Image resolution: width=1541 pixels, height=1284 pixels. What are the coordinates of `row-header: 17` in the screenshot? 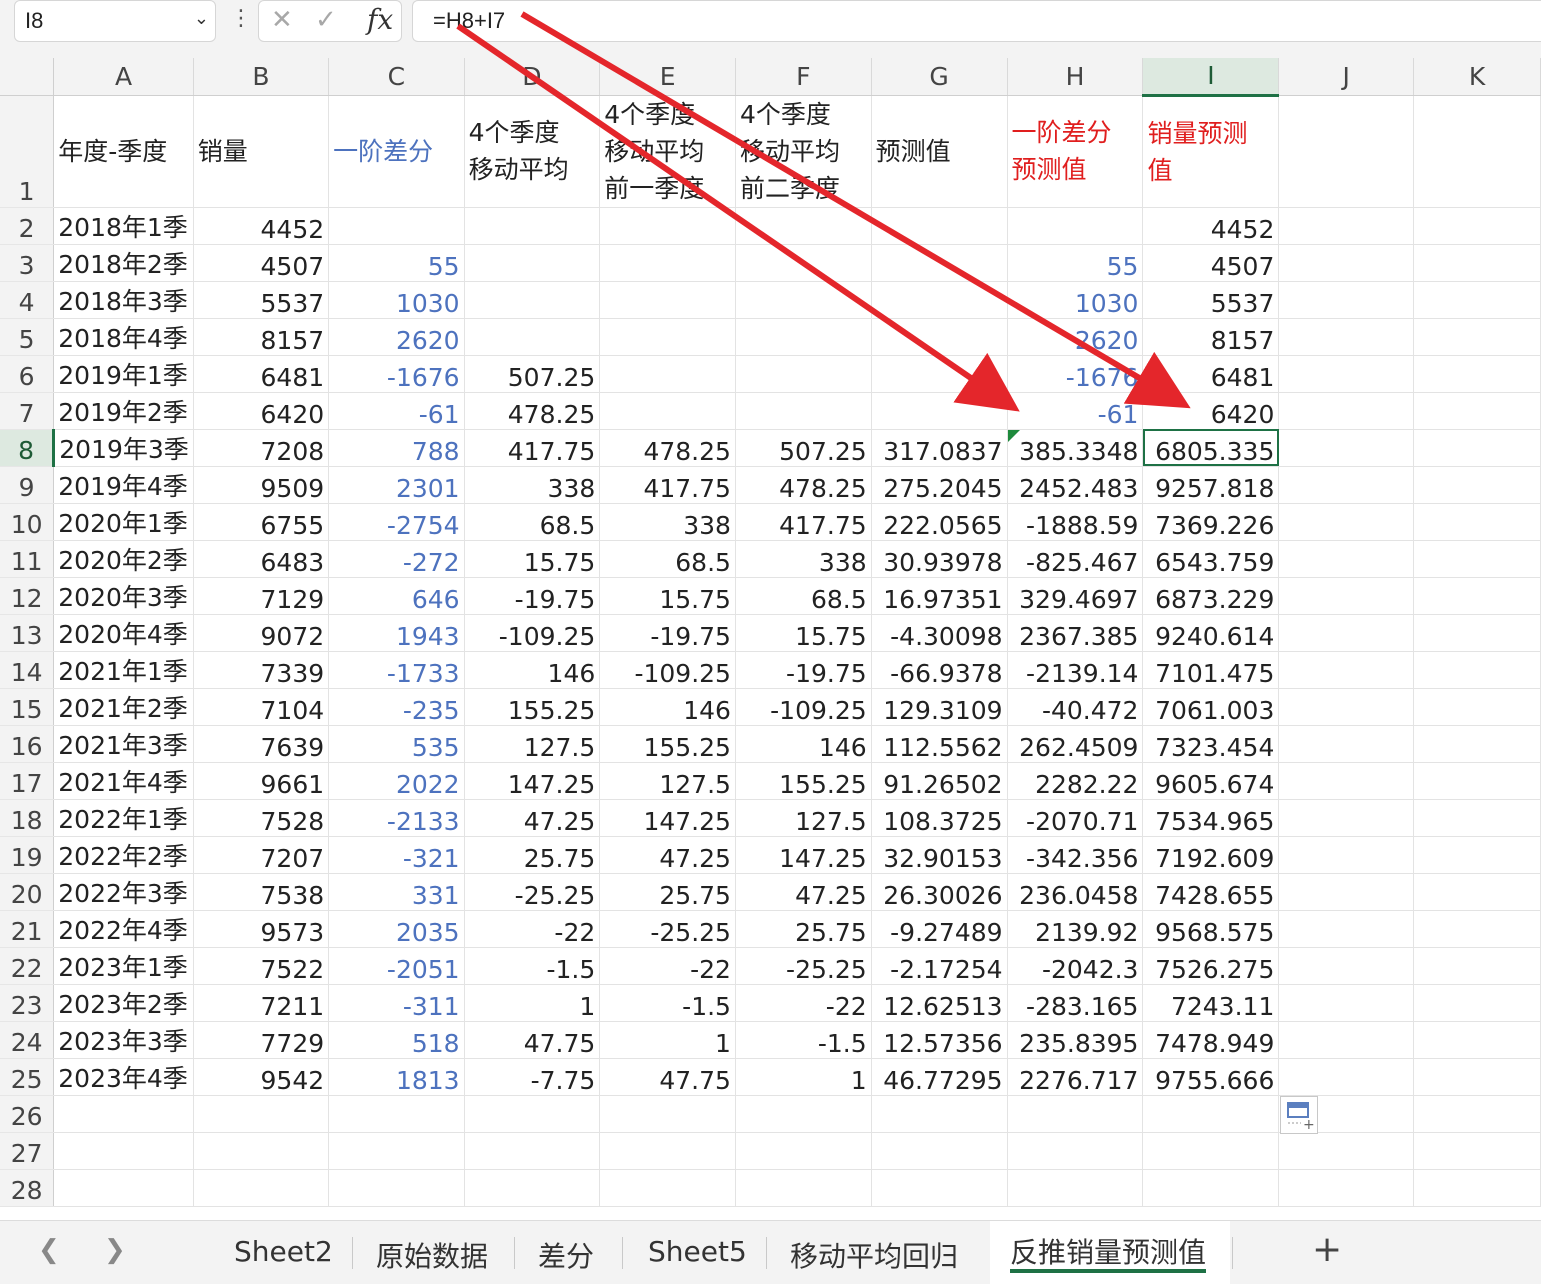 It's located at (27, 781).